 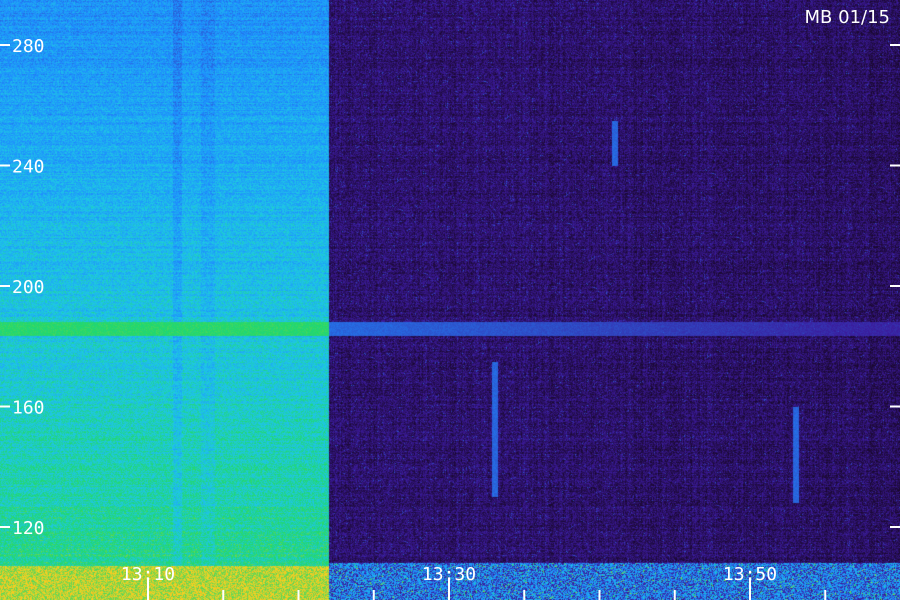 I want to click on y-tick-label: 280, so click(x=28, y=46).